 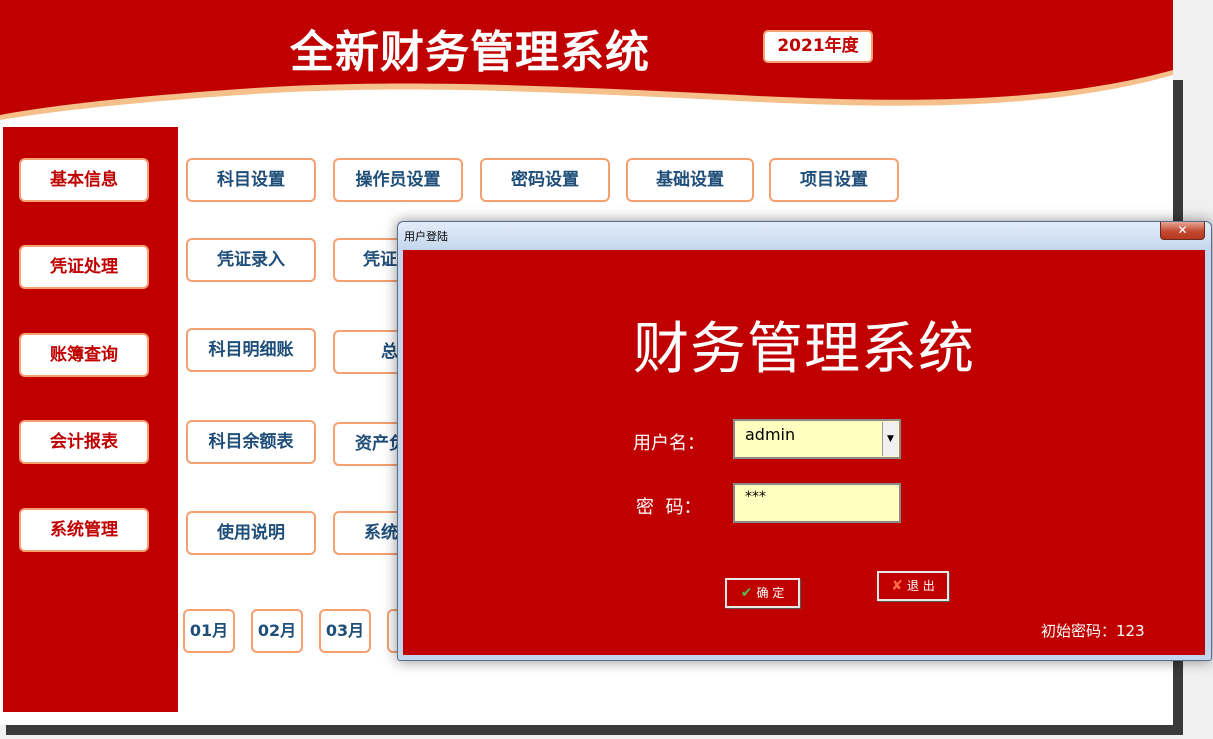 What do you see at coordinates (690, 180) in the screenshot?
I see `base-settings-button: 基础设置` at bounding box center [690, 180].